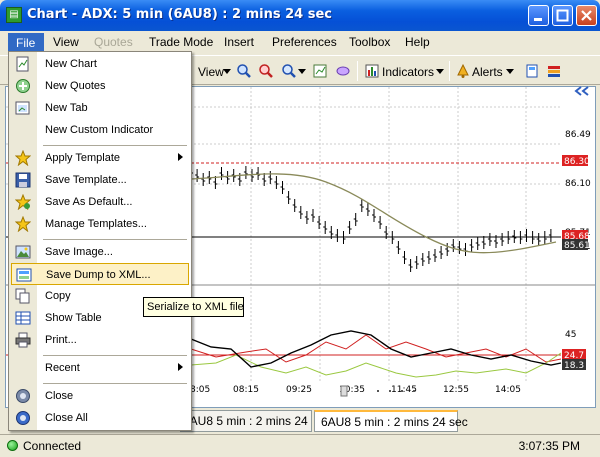  Describe the element at coordinates (181, 42) in the screenshot. I see `menu-trade-mode: Trade Mode` at that location.